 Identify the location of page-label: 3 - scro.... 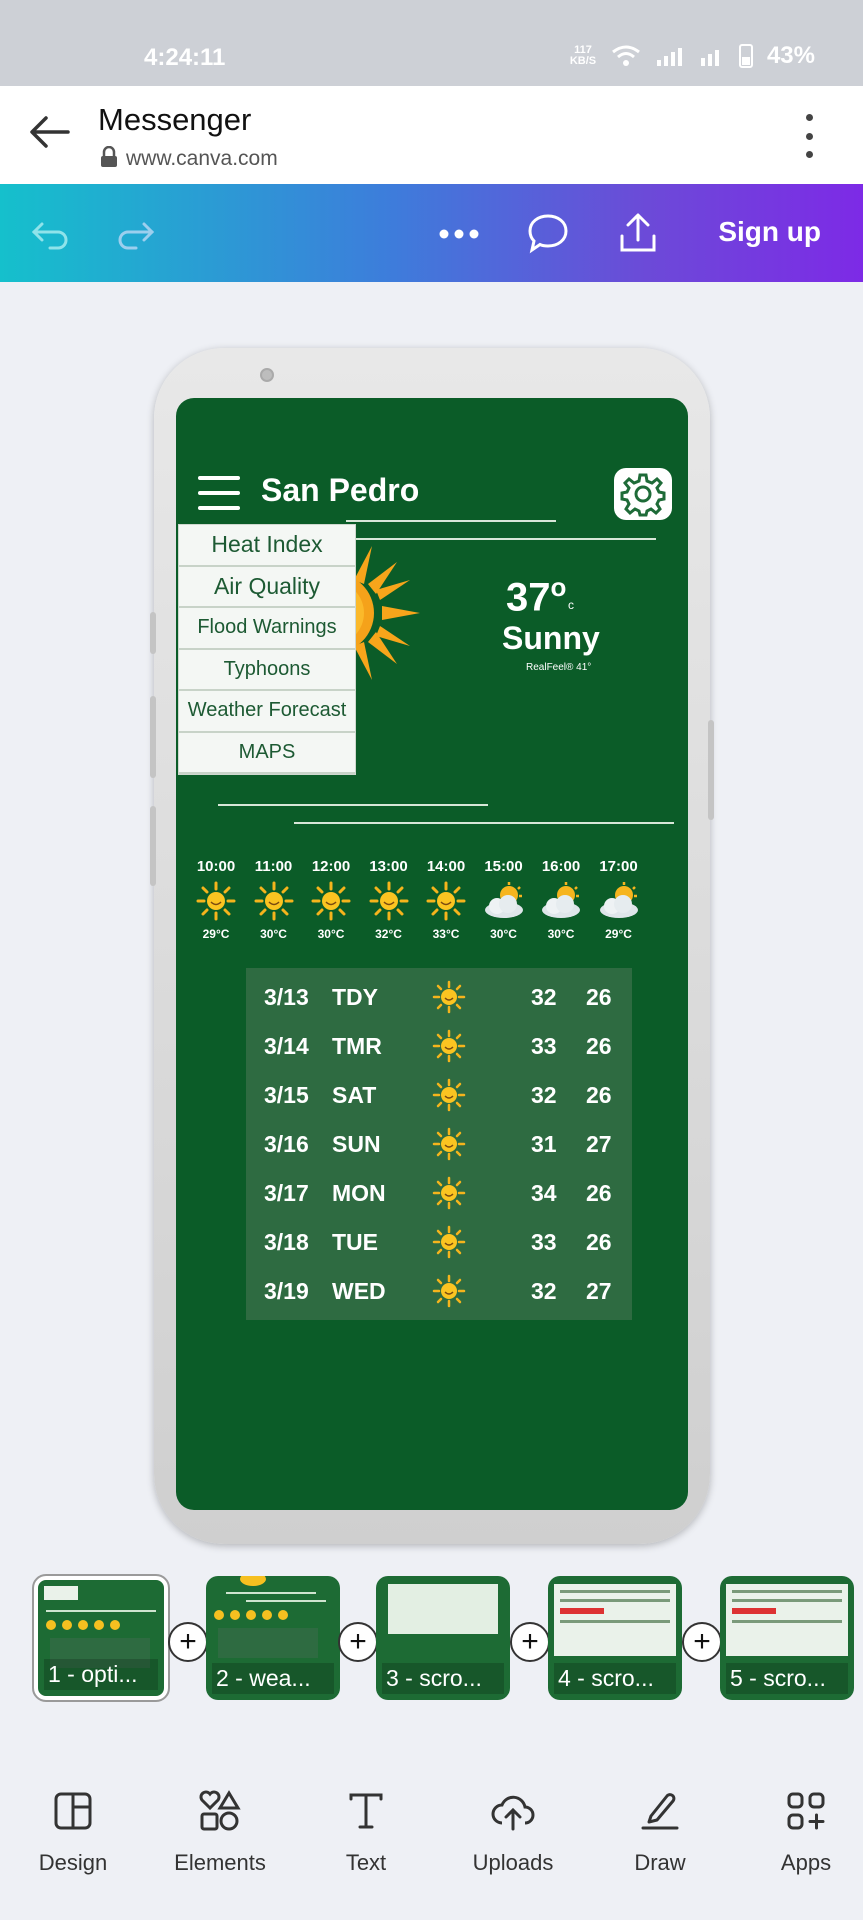
(443, 1678).